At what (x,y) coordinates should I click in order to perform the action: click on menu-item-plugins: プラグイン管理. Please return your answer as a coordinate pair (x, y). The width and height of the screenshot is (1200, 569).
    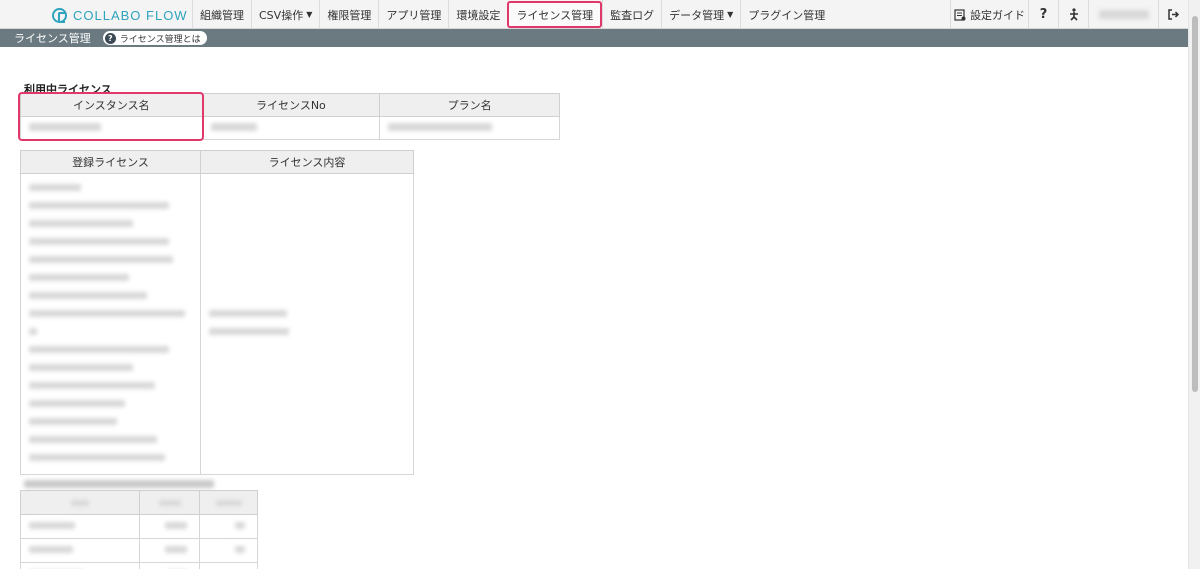
    Looking at the image, I should click on (786, 14).